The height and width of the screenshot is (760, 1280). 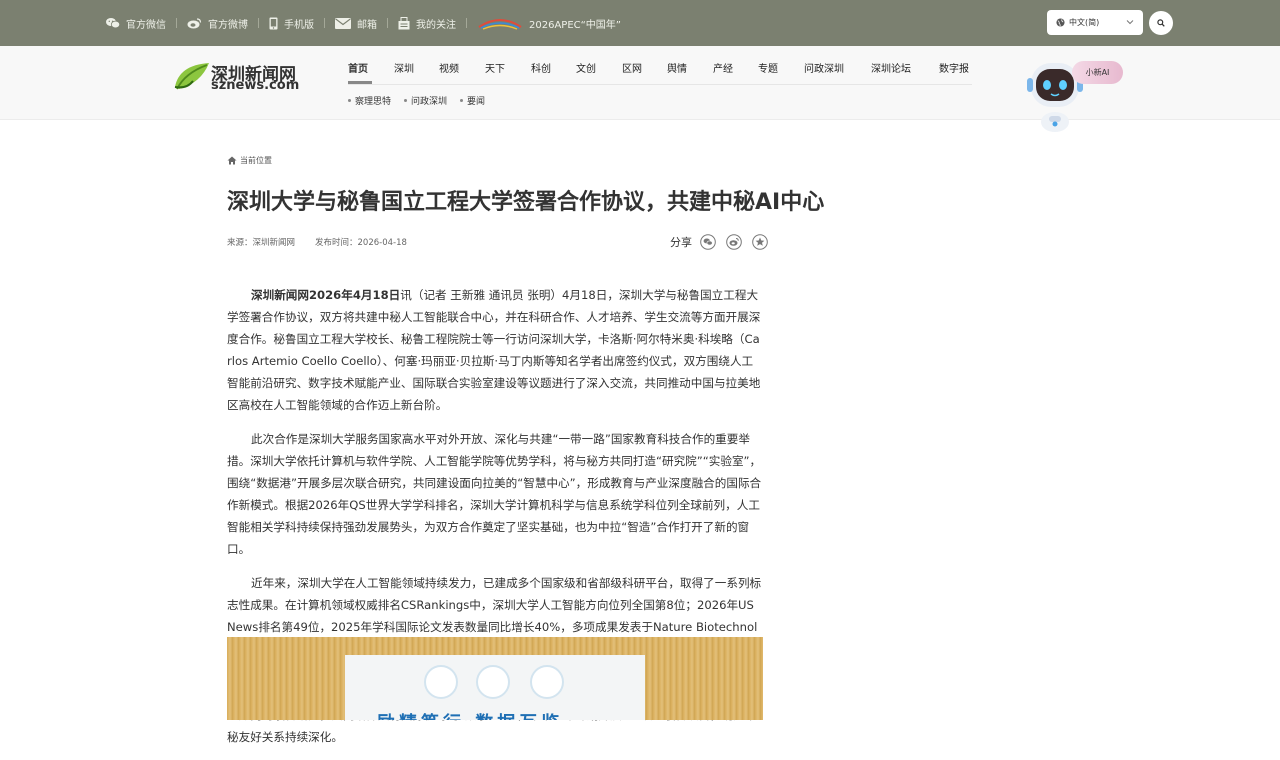 I want to click on nav-item-home: 首页, so click(x=358, y=67).